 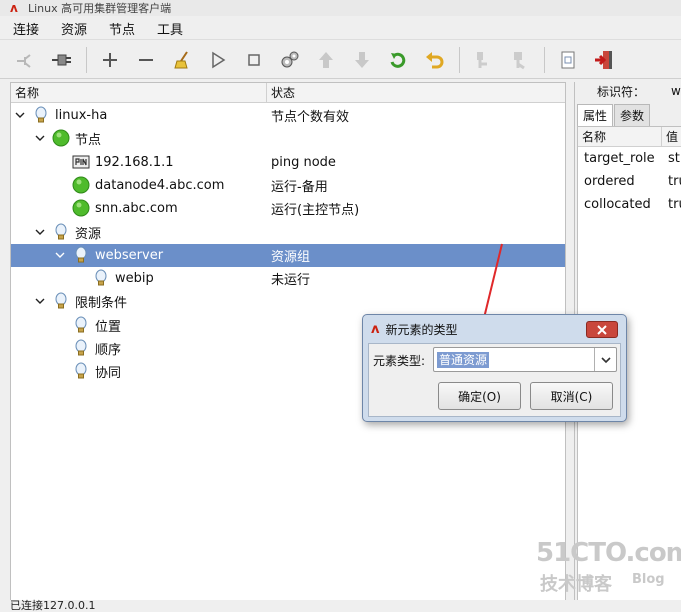 I want to click on tree-node-status: 资源组, so click(x=291, y=257).